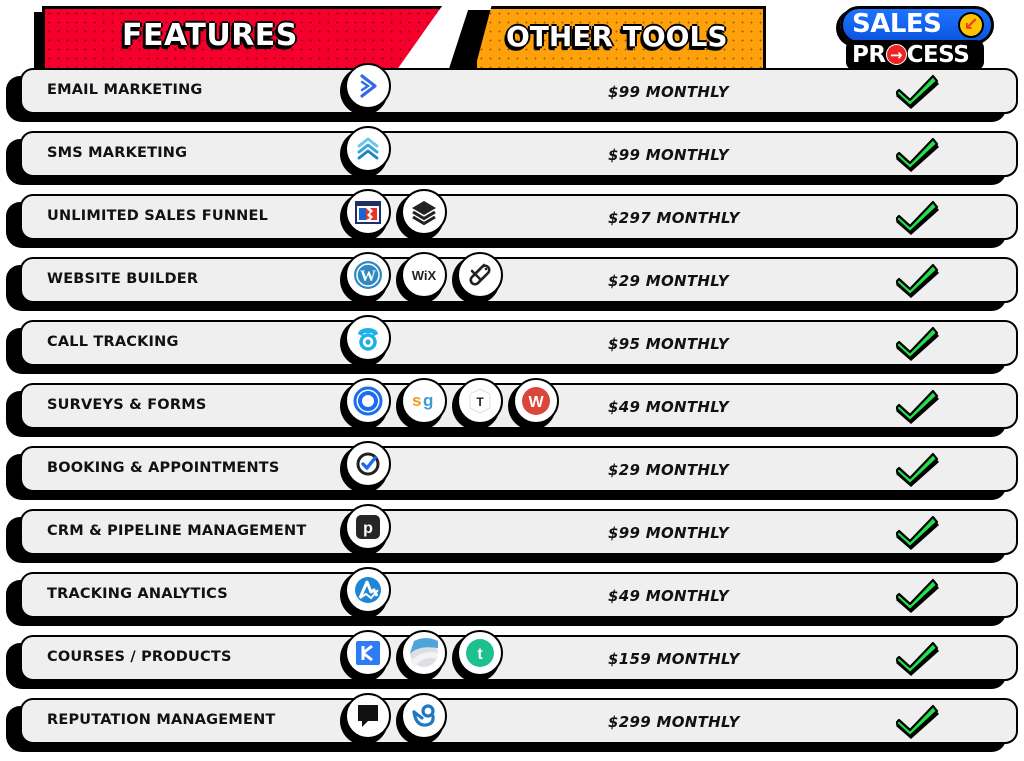  I want to click on typeform-icon: T, so click(480, 401).